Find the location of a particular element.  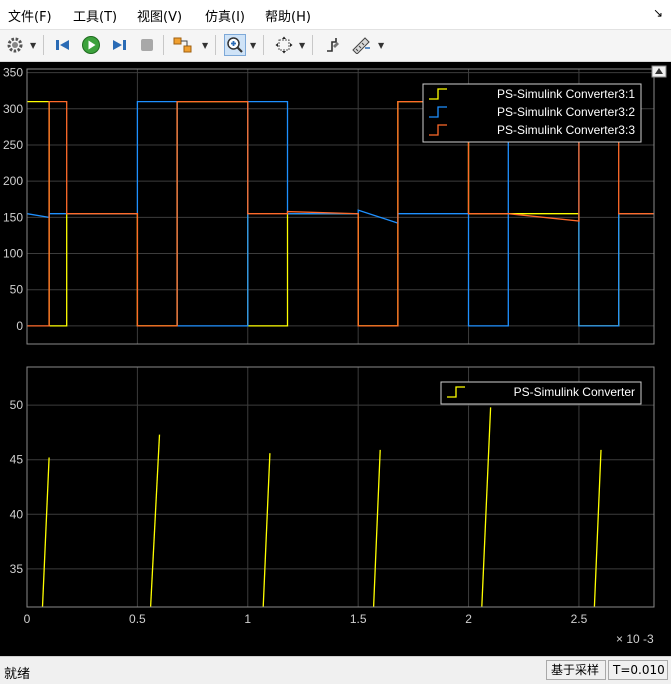

x-tick-label: 0 is located at coordinates (27, 619).